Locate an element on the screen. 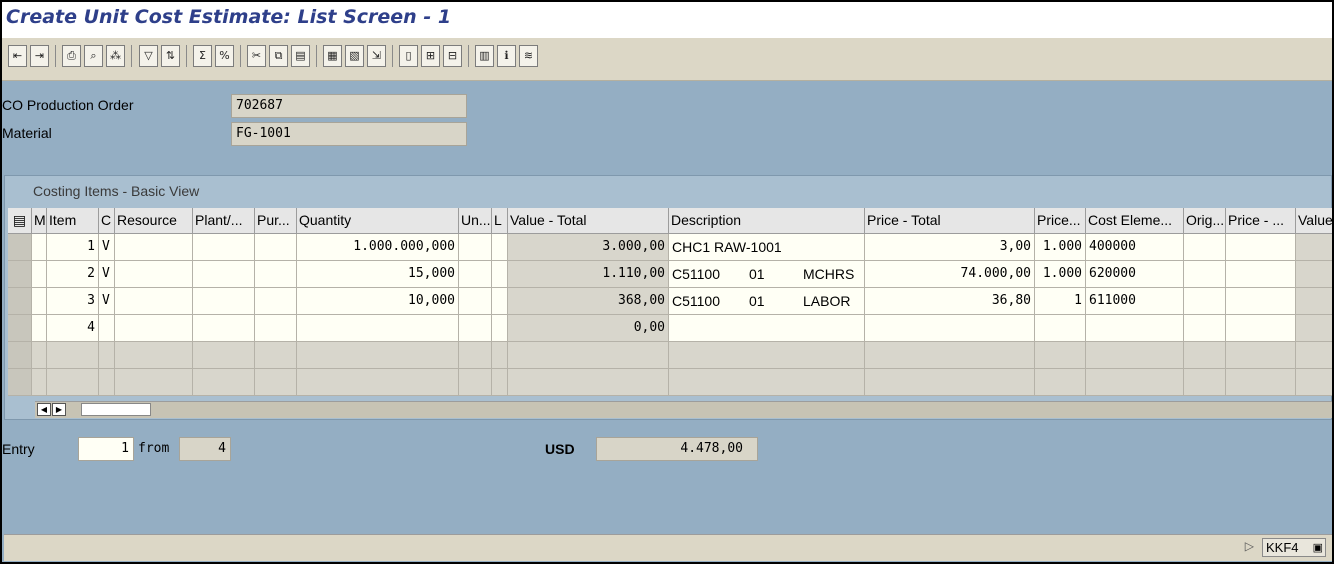 The height and width of the screenshot is (564, 1334). table-cell: 10,000 is located at coordinates (378, 301).